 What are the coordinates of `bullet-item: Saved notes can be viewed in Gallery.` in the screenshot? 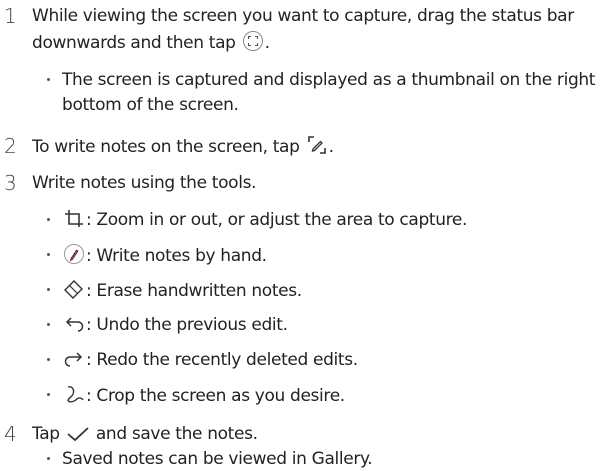 It's located at (210, 459).